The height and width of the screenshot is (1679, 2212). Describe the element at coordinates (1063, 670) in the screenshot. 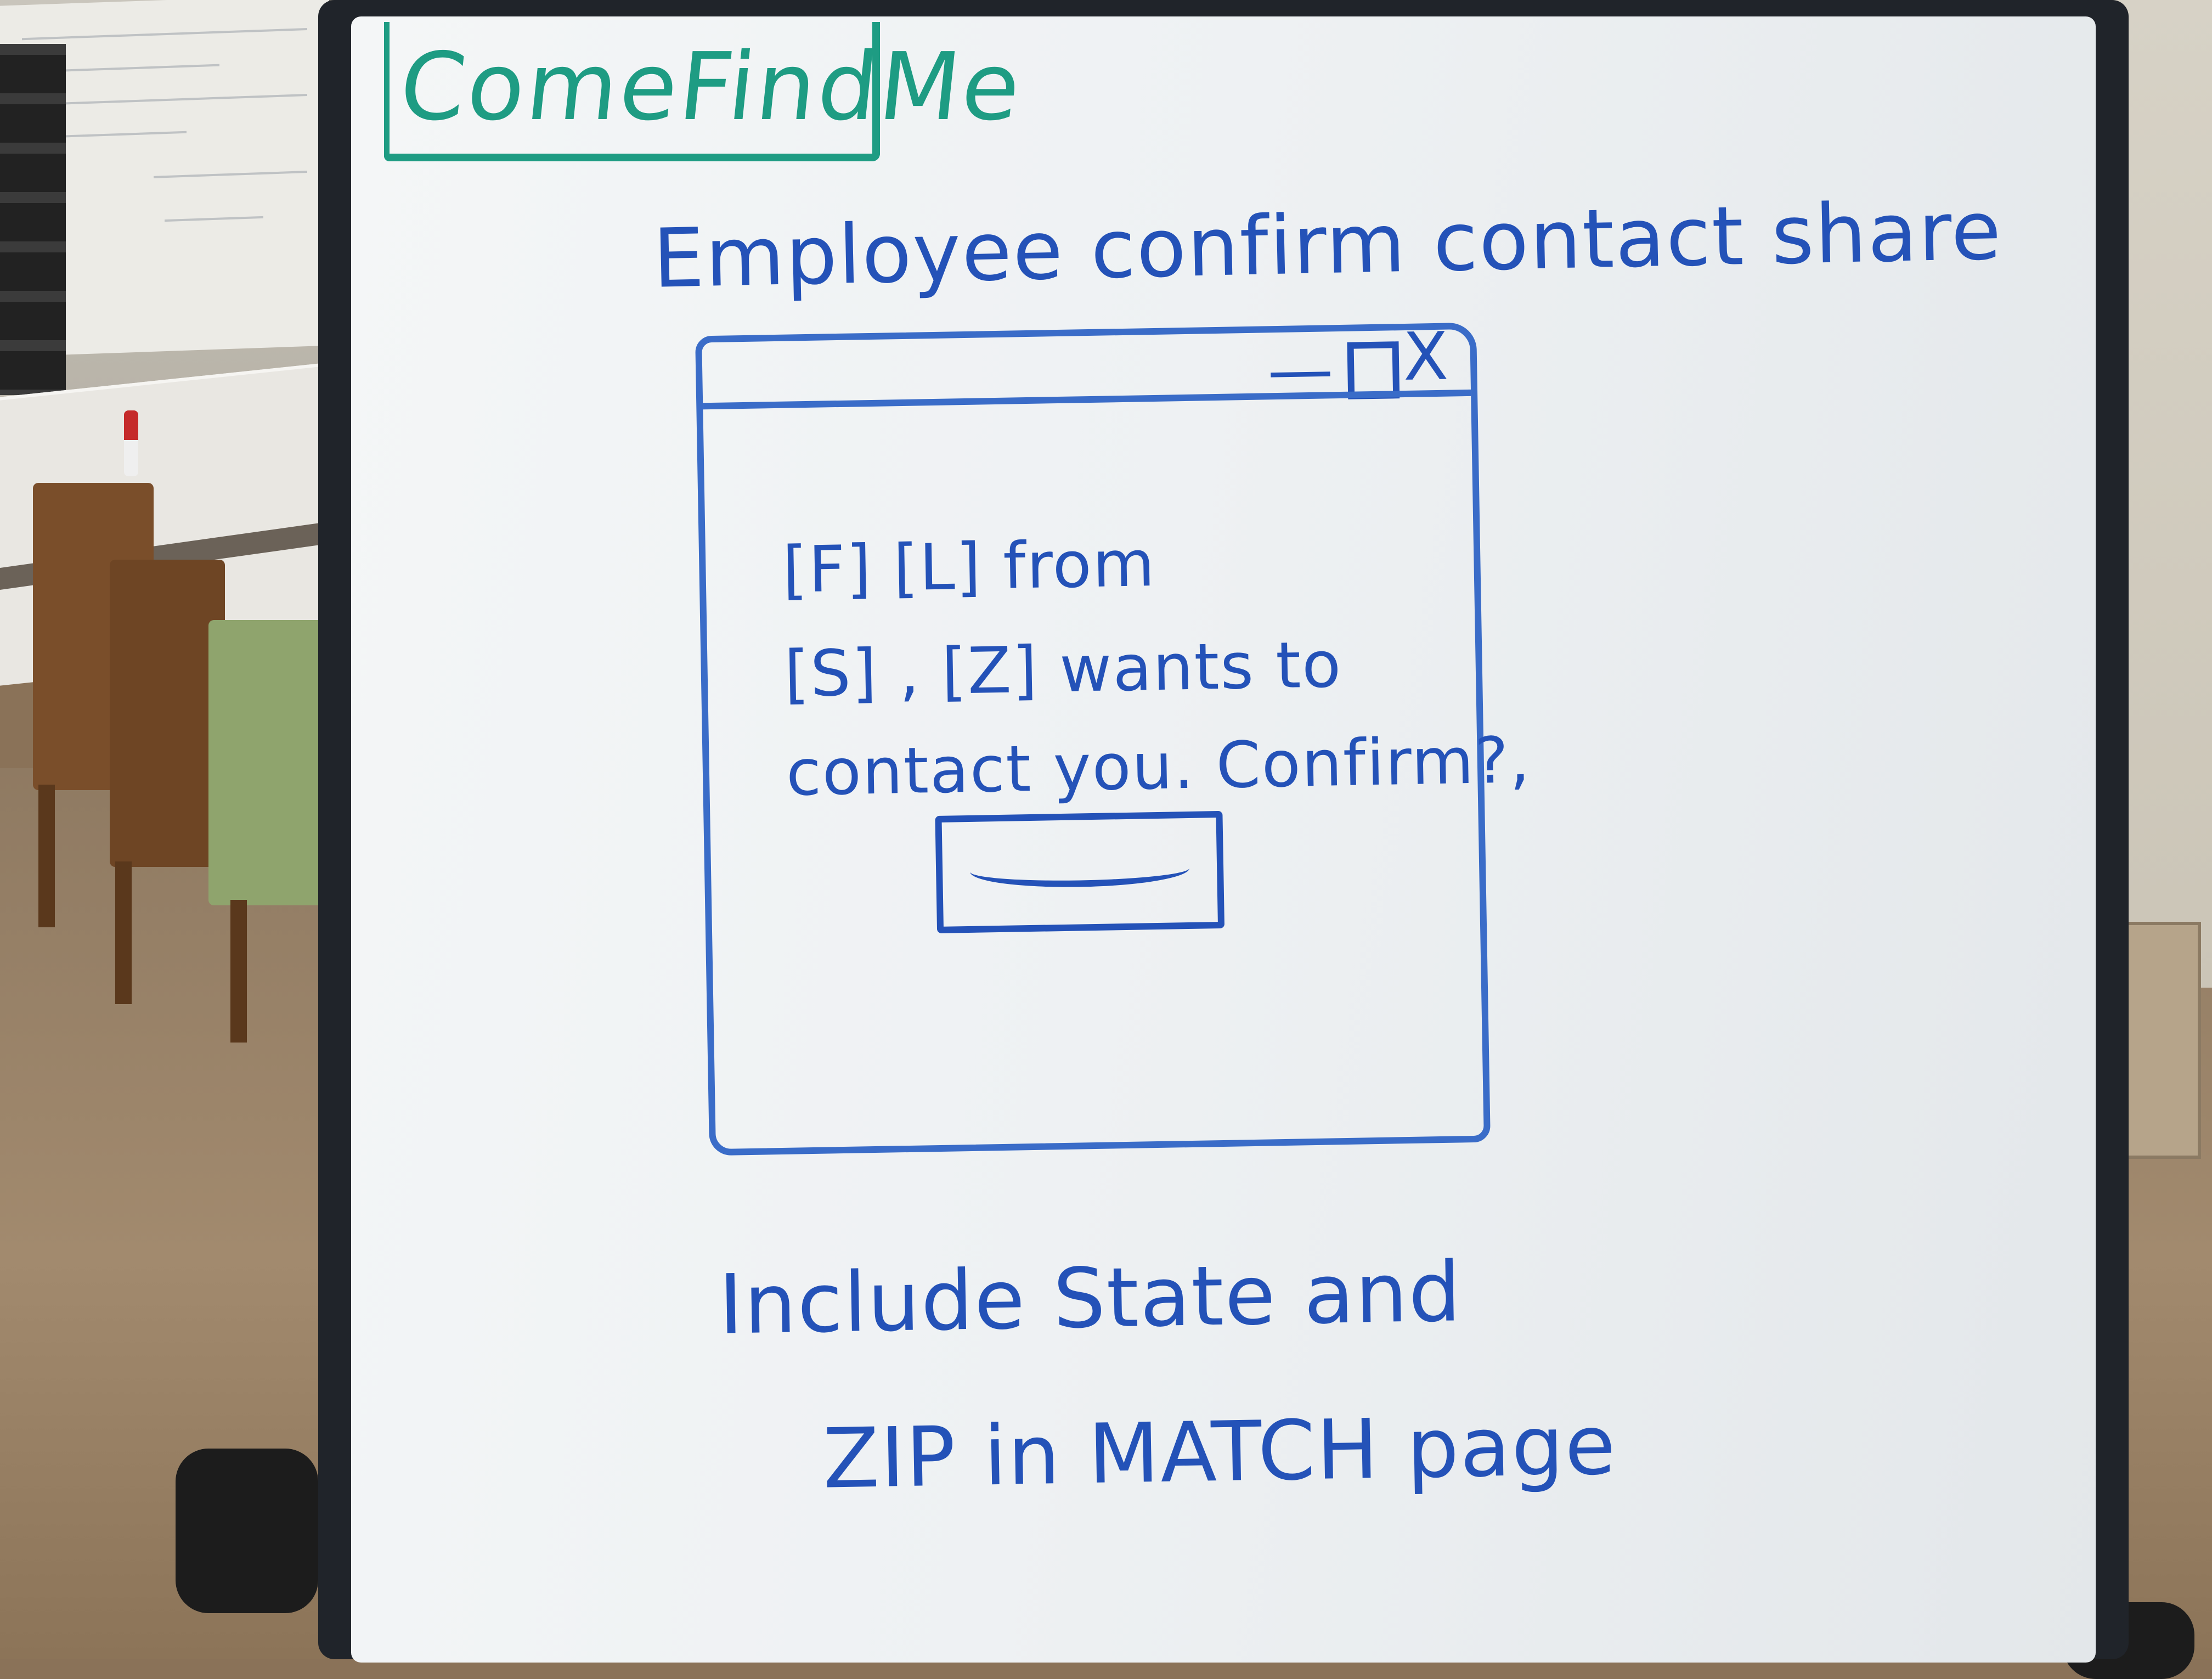

I see `message-line: [S] , [Z] wants to` at that location.